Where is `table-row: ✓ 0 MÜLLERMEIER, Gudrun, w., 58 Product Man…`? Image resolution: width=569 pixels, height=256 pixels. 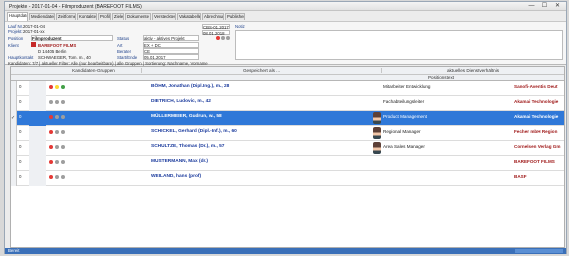 table-row: ✓ 0 MÜLLERMEIER, Gudrun, w., 58 Product Man… is located at coordinates (287, 118).